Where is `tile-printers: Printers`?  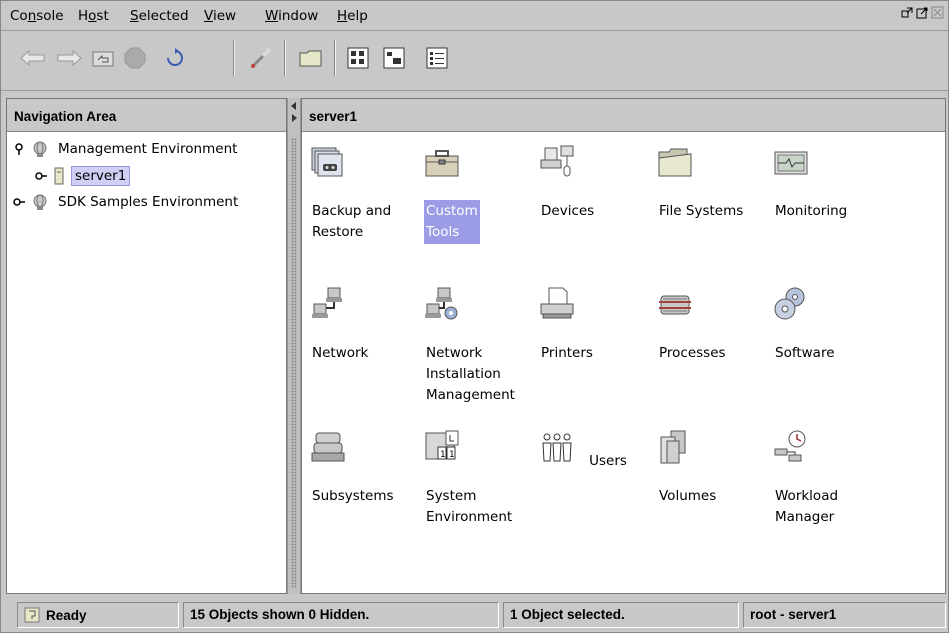 tile-printers: Printers is located at coordinates (586, 325).